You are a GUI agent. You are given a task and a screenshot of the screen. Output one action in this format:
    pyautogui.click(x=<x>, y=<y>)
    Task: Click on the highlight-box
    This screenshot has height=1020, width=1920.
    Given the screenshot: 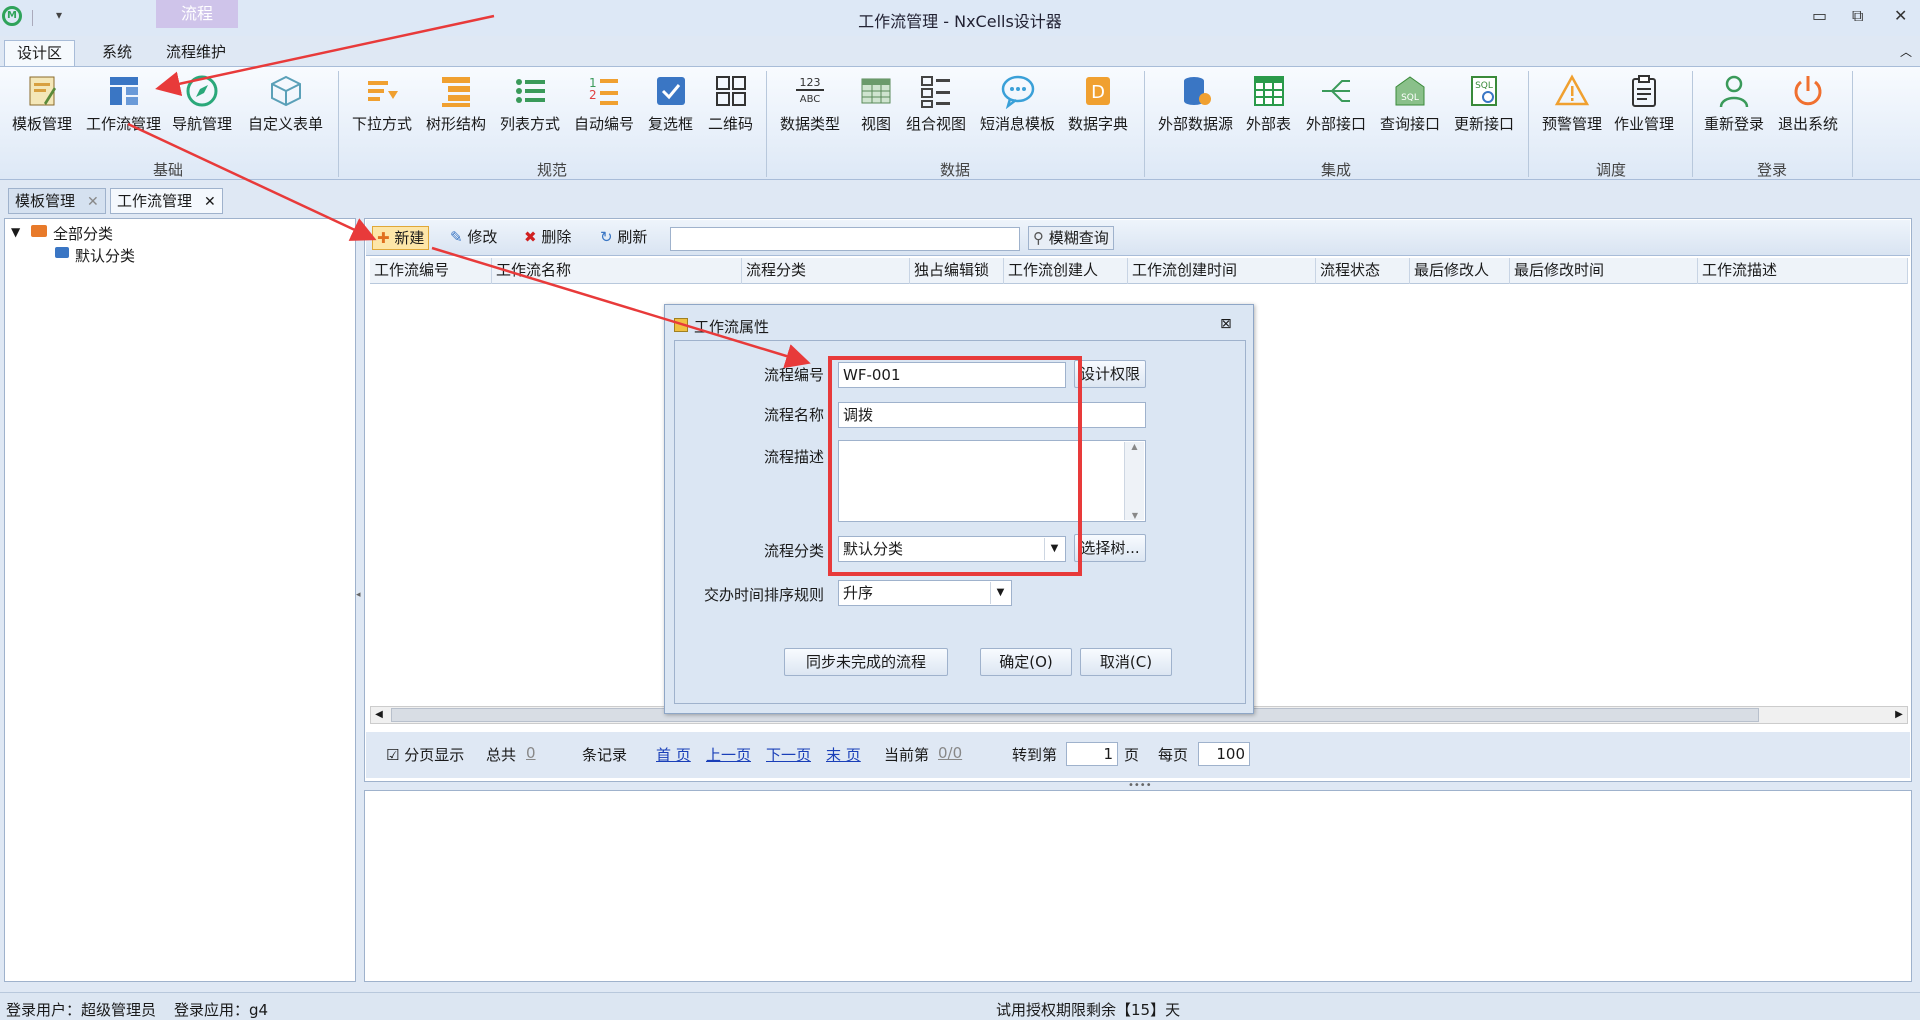 What is the action you would take?
    pyautogui.click(x=955, y=466)
    